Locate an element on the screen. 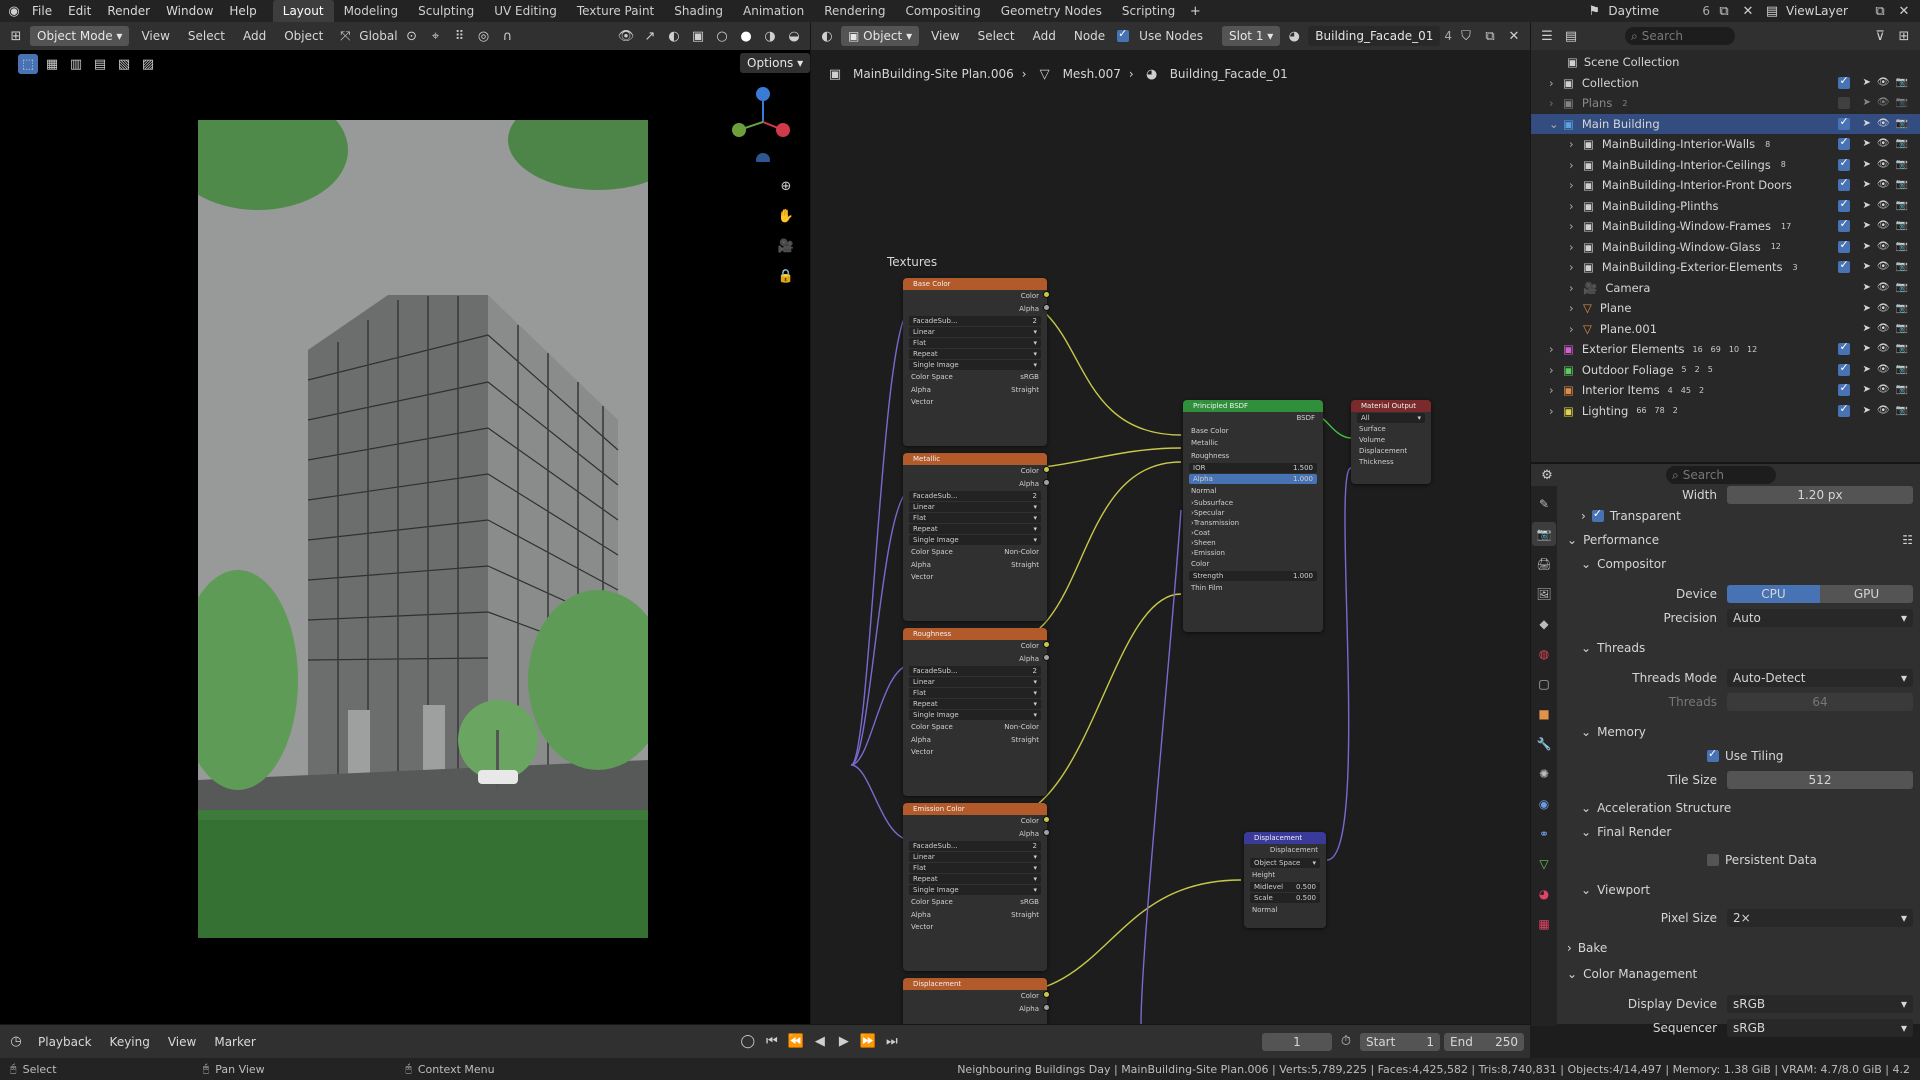 Image resolution: width=1920 pixels, height=1080 pixels. outliner-row: ›▣ Lighting 66 78 2 ➤ 👁 📷 is located at coordinates (1725, 411).